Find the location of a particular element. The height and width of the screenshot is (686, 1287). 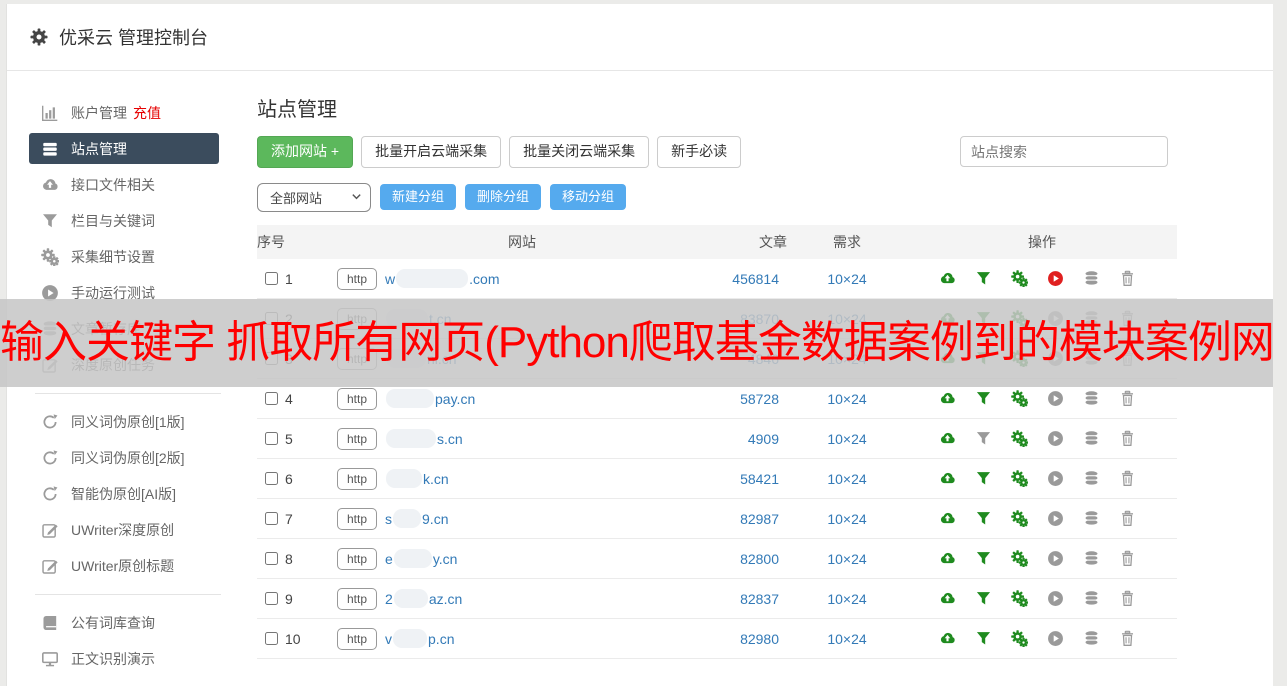

sidebar-item-bar-chart: 账户管理 充值 is located at coordinates (128, 113).